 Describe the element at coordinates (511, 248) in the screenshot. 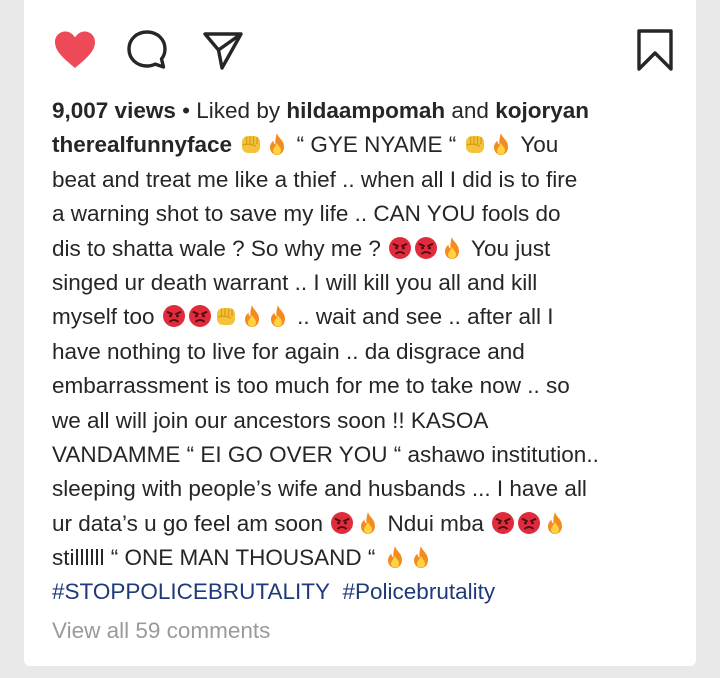

I see `caption-text: You just` at that location.